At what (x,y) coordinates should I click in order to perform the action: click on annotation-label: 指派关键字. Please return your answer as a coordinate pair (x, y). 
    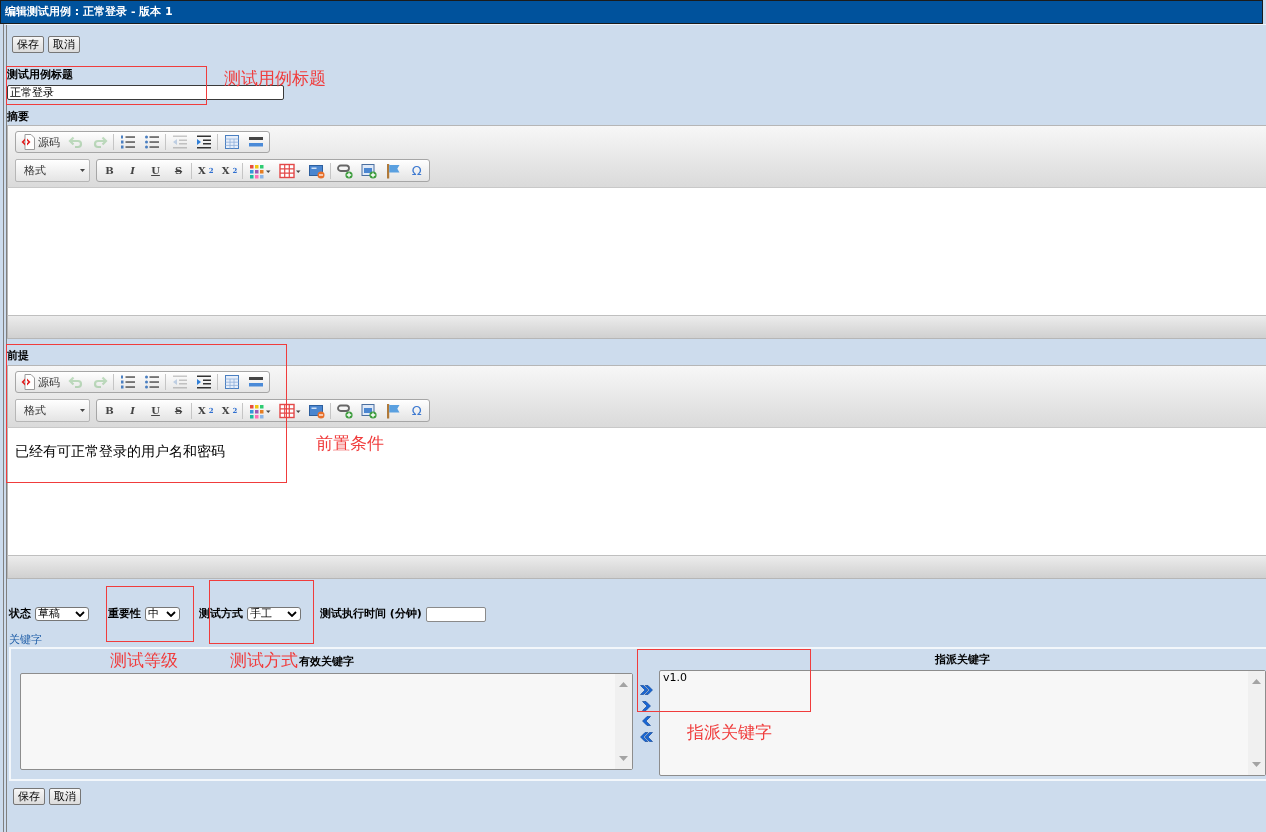
    Looking at the image, I should click on (729, 732).